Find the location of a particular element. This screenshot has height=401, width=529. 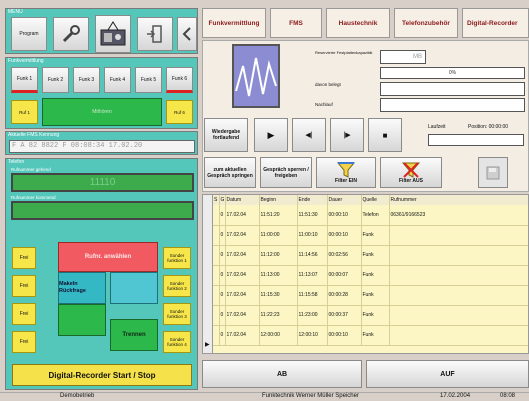

table-cell: 00:00:37 is located at coordinates (344, 315).